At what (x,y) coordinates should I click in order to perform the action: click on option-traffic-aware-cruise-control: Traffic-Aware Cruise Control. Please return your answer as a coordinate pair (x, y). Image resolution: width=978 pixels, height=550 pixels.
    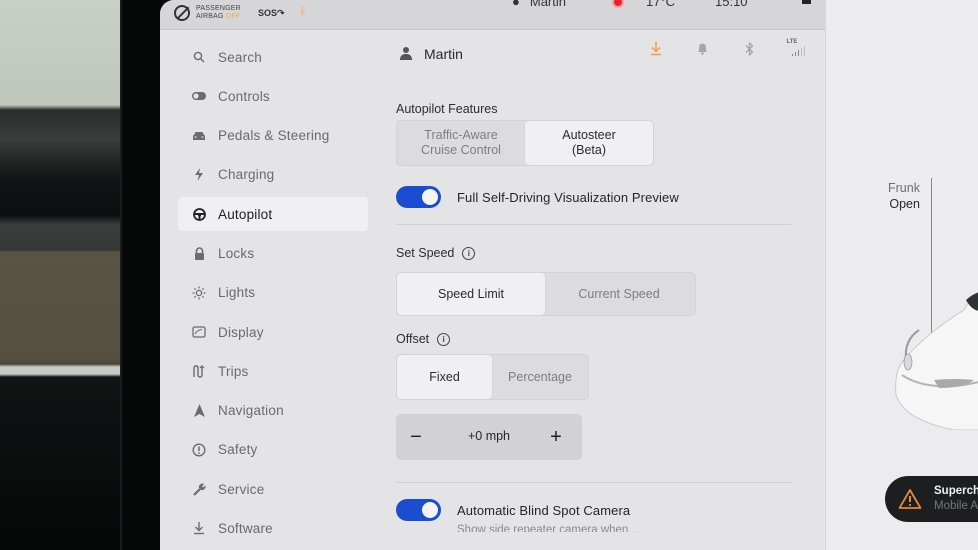
    Looking at the image, I should click on (461, 143).